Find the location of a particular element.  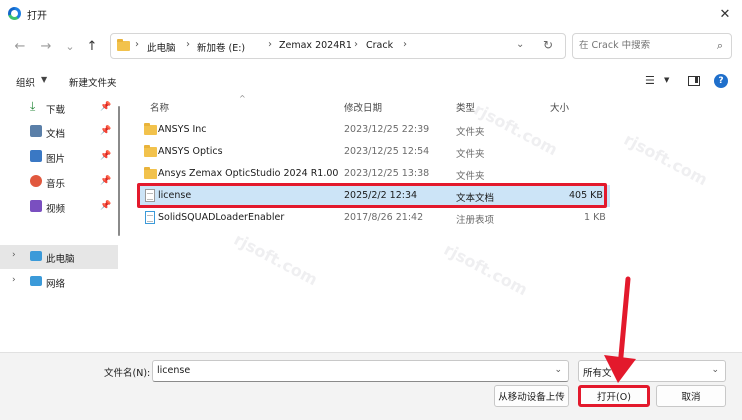

search-box: ⌕ is located at coordinates (652, 46).